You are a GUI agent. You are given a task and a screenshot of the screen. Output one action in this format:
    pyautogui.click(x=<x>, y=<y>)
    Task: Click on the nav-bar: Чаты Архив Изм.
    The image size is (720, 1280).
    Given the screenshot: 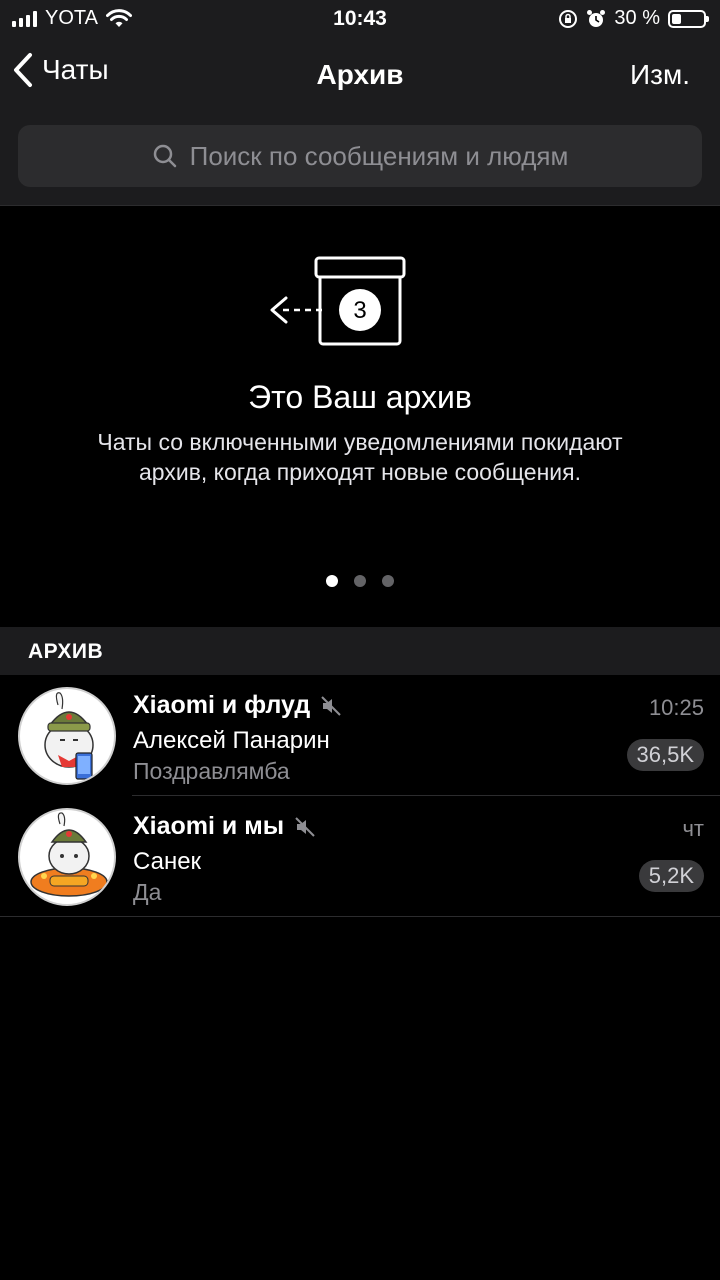 What is the action you would take?
    pyautogui.click(x=360, y=74)
    